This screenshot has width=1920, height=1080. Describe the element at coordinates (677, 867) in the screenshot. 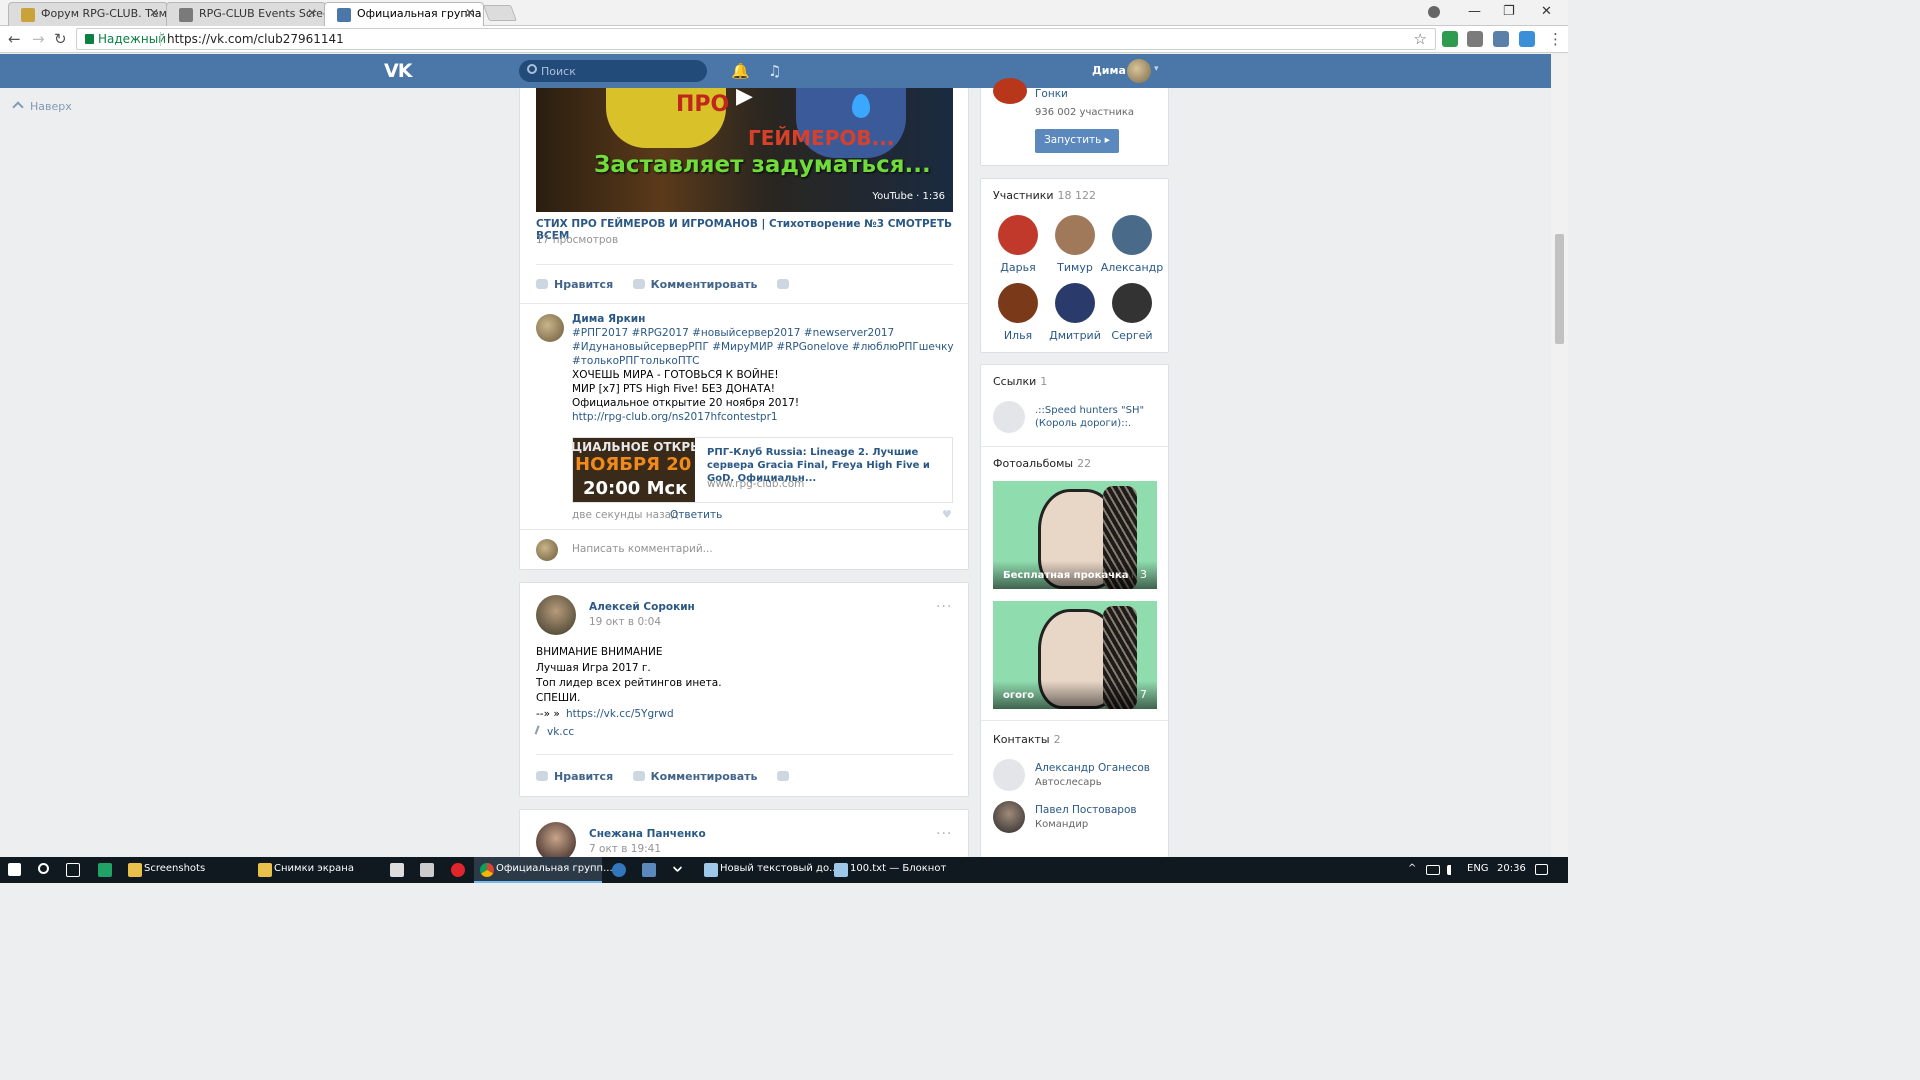

I see `chevron-down-icon` at that location.